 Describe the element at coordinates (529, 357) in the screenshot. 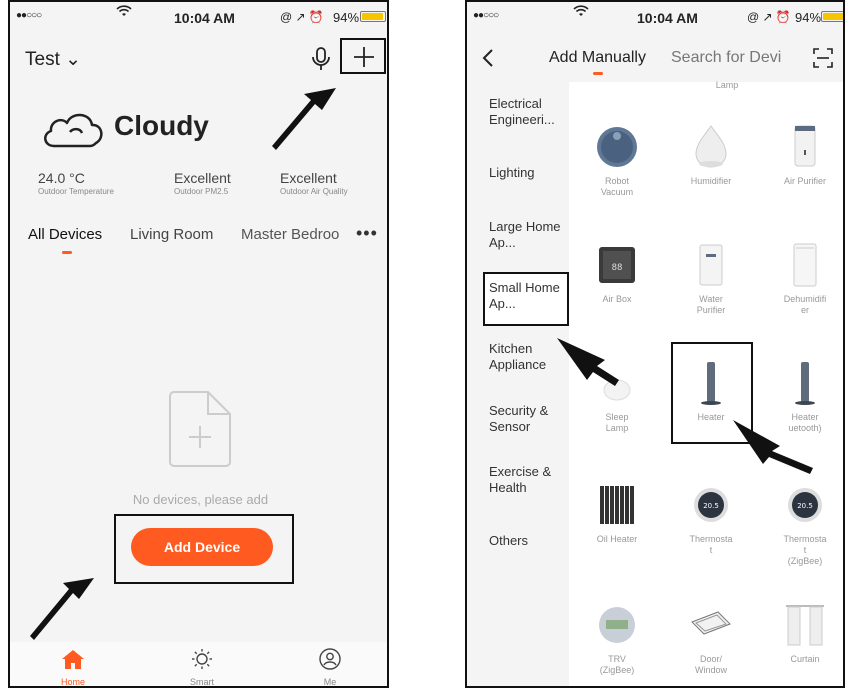

I see `category-kitchen: Kitchen Appliance` at that location.